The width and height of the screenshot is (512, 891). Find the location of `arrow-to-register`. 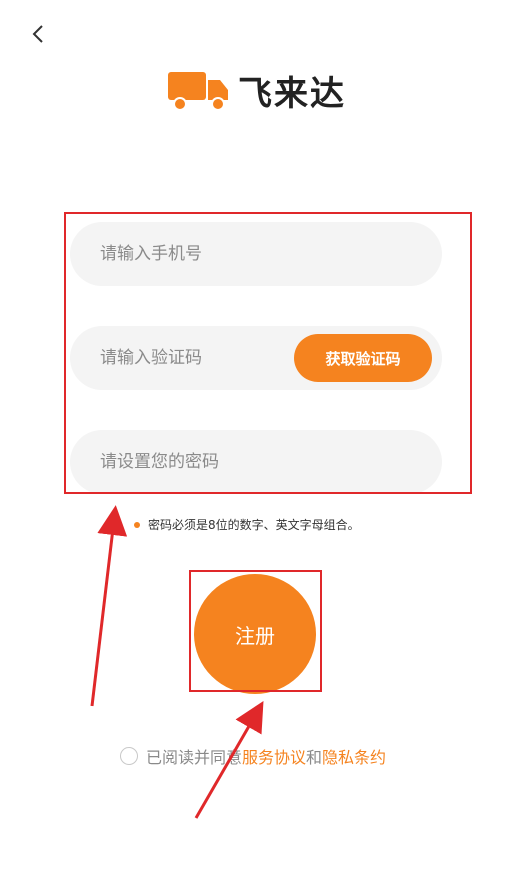

arrow-to-register is located at coordinates (229, 760).